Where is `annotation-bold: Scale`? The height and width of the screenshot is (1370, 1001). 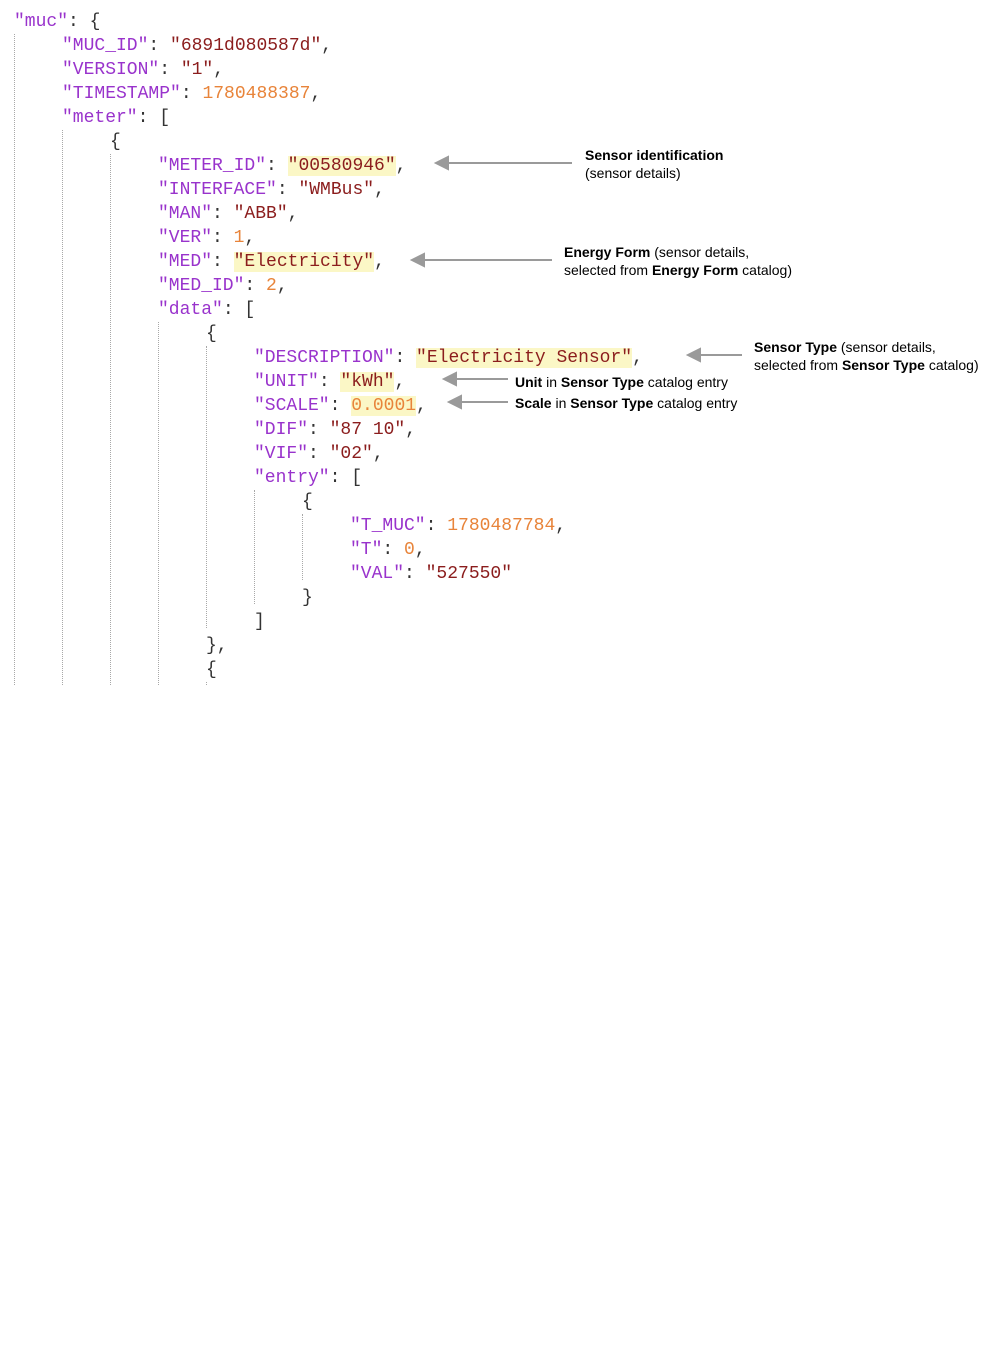
annotation-bold: Scale is located at coordinates (533, 403).